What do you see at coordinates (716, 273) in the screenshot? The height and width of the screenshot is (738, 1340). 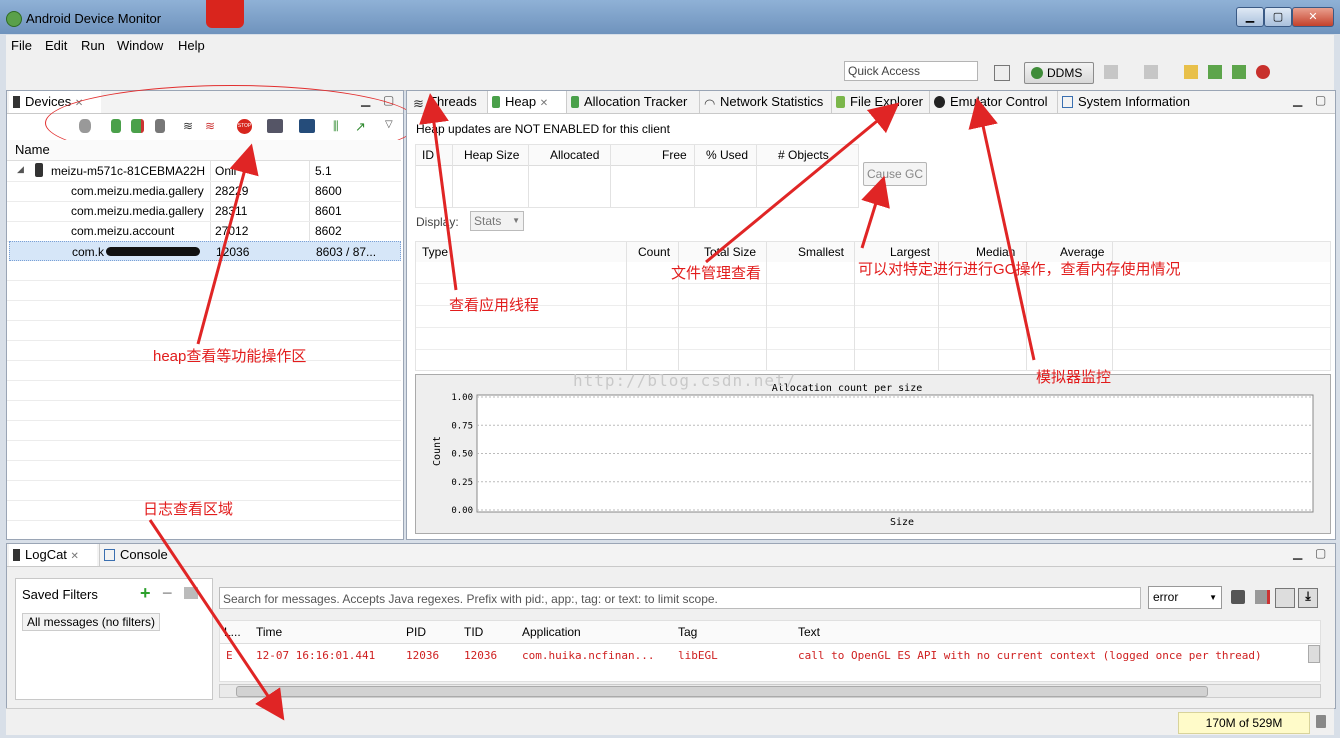 I see `annotation-file-mgmt: 文件管理查看` at bounding box center [716, 273].